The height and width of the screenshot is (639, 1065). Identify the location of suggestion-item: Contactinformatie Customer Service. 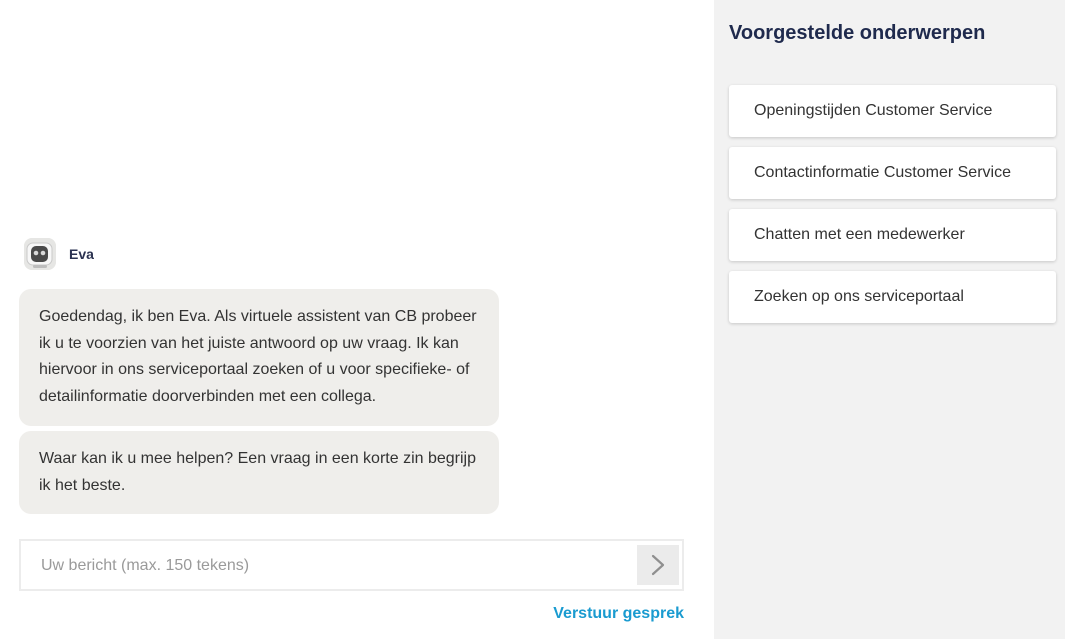
(892, 173).